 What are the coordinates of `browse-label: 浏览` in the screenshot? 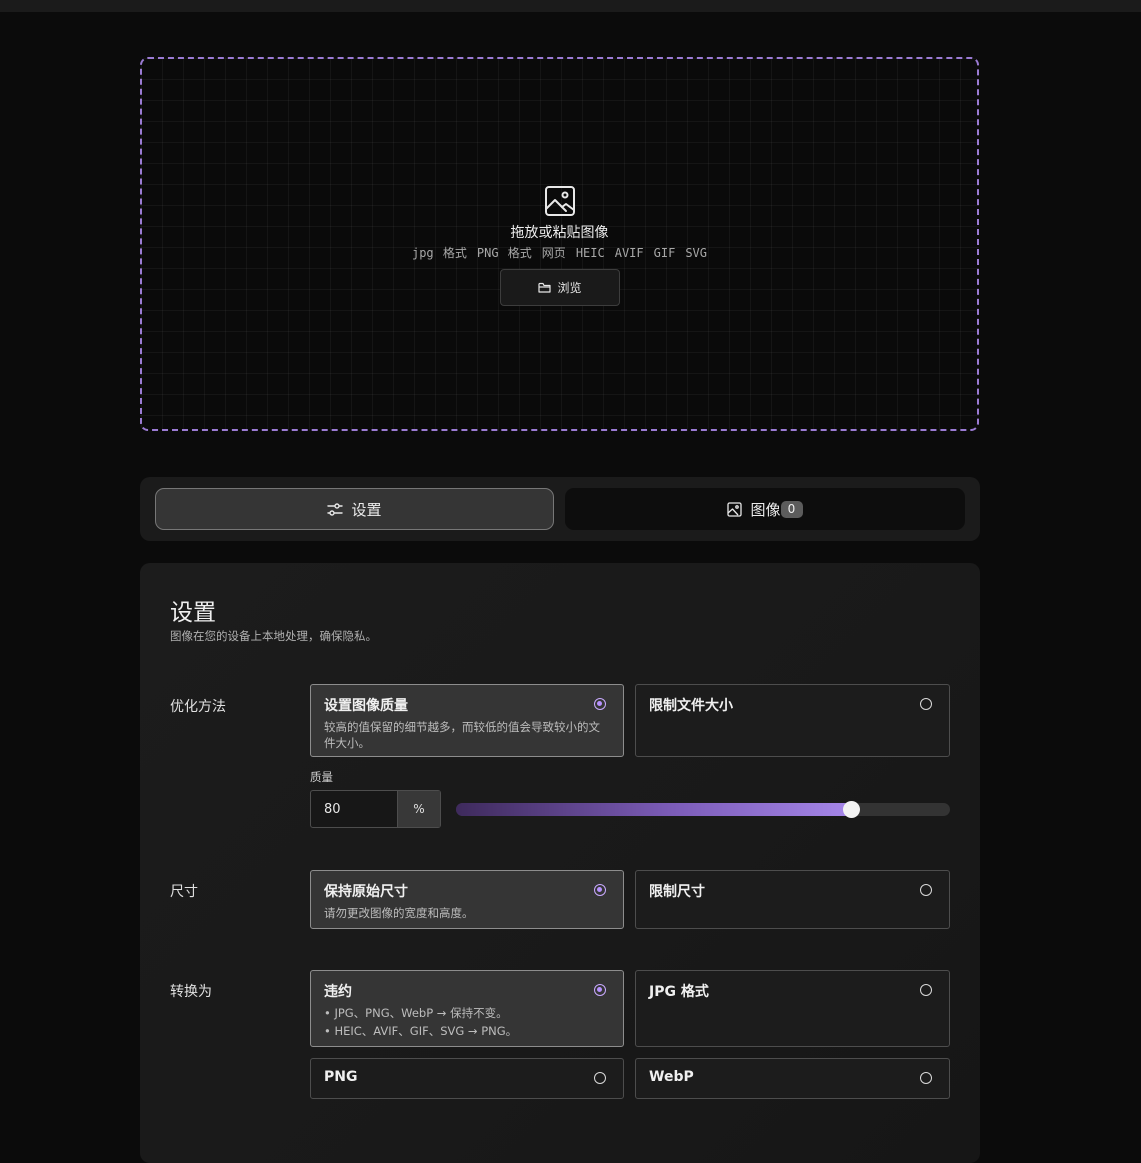 It's located at (569, 288).